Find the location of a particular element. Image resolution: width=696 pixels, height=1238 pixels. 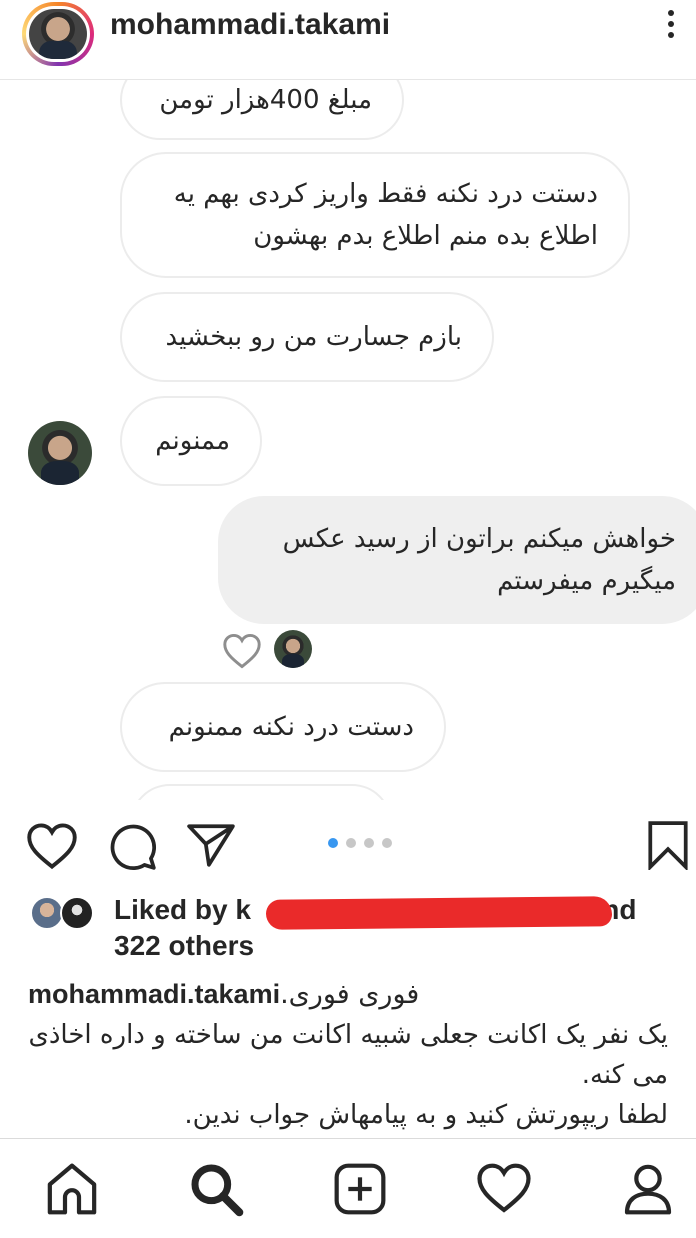

paper-plane-icon is located at coordinates (211, 845).